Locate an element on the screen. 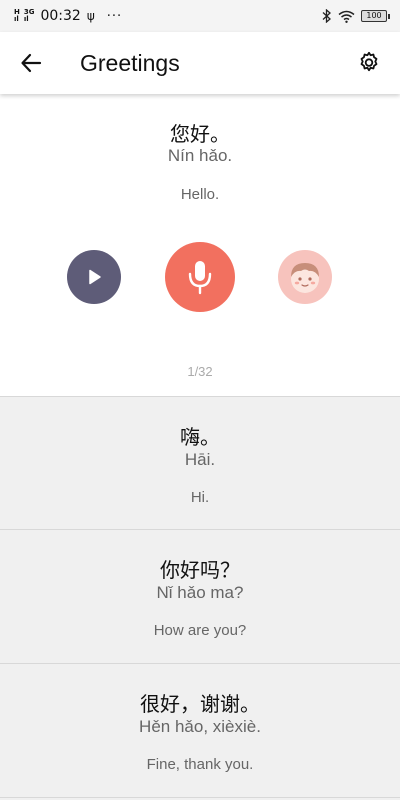  signal-h-indicator: H ıl is located at coordinates (17, 16).